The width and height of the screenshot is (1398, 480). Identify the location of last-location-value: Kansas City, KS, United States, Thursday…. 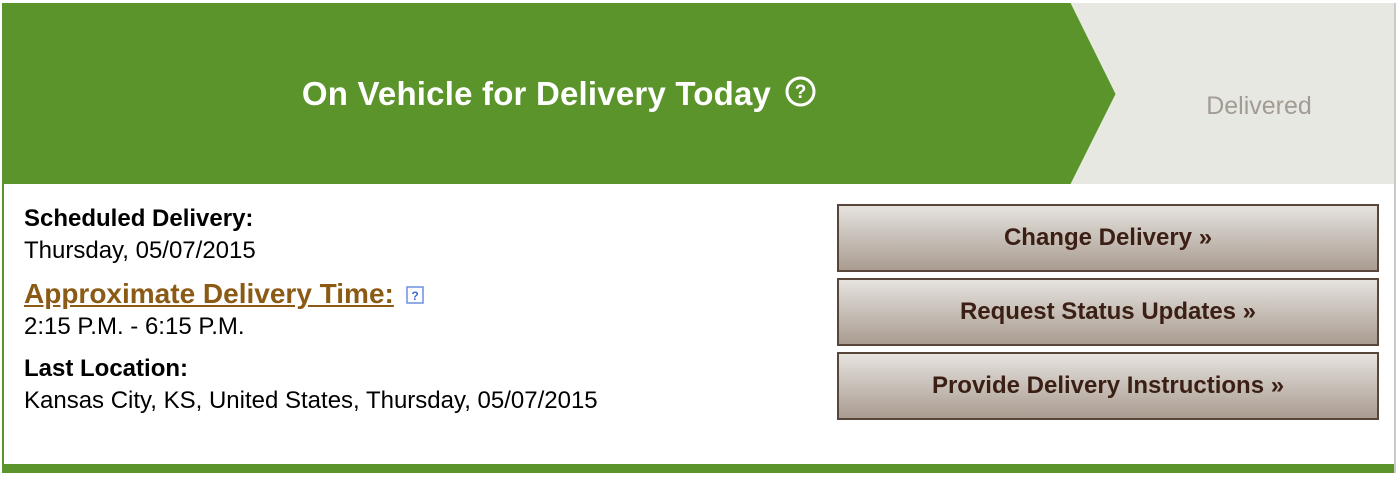
(311, 400).